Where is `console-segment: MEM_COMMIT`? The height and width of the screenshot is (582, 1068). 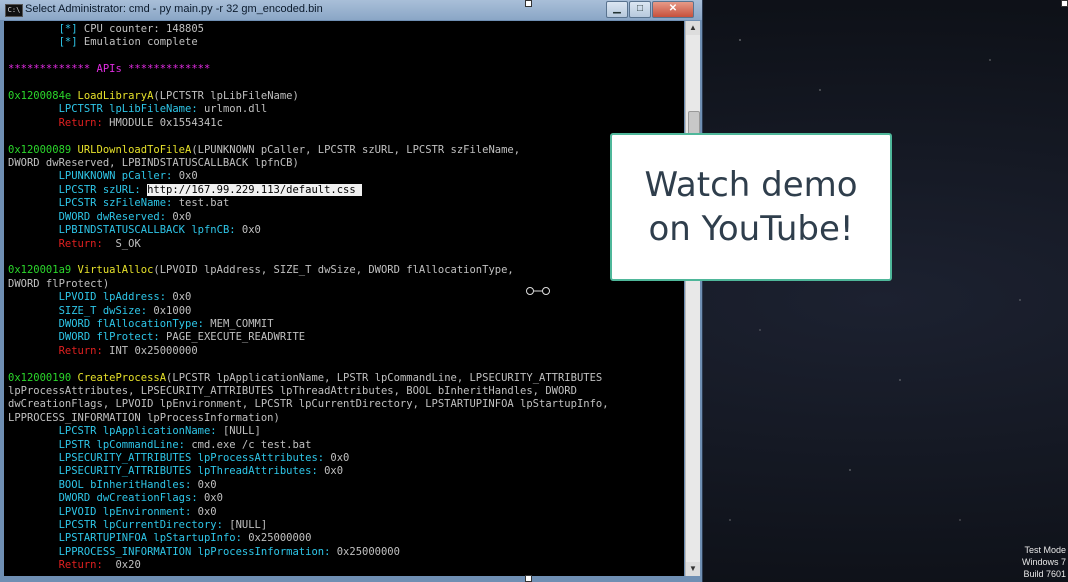 console-segment: MEM_COMMIT is located at coordinates (238, 323).